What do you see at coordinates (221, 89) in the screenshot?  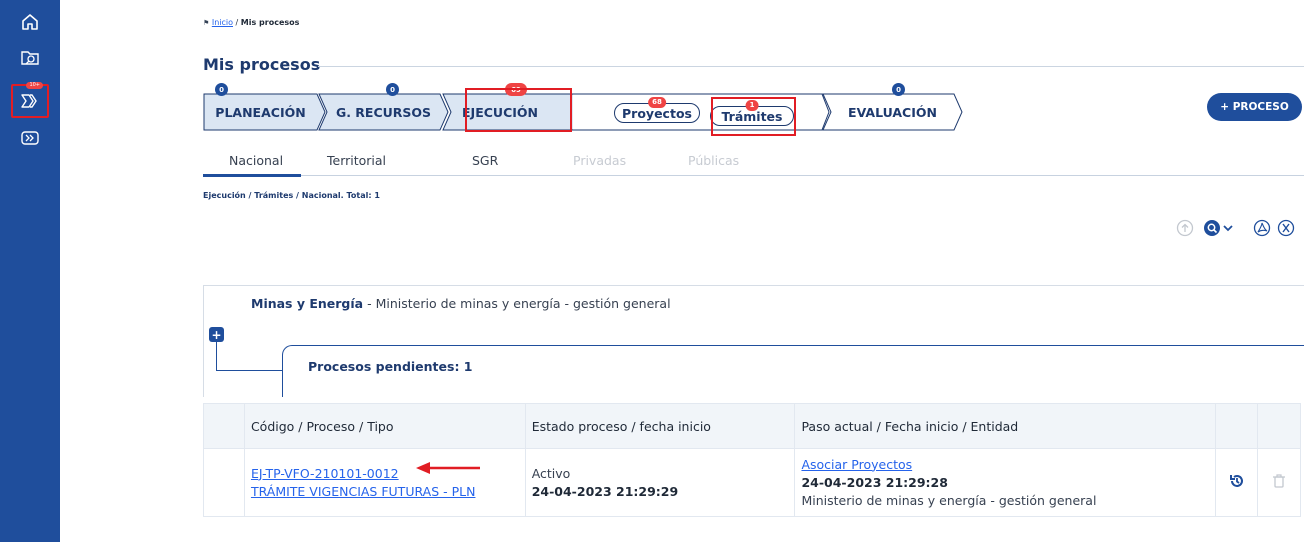 I see `step-planeacion-count: 0` at bounding box center [221, 89].